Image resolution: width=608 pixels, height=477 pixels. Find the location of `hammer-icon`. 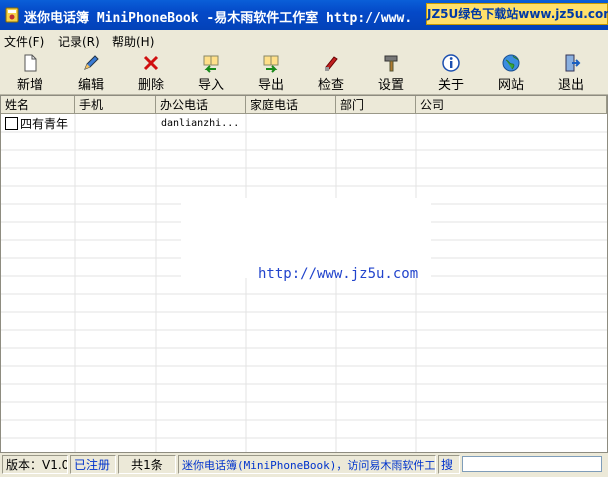

hammer-icon is located at coordinates (391, 63).